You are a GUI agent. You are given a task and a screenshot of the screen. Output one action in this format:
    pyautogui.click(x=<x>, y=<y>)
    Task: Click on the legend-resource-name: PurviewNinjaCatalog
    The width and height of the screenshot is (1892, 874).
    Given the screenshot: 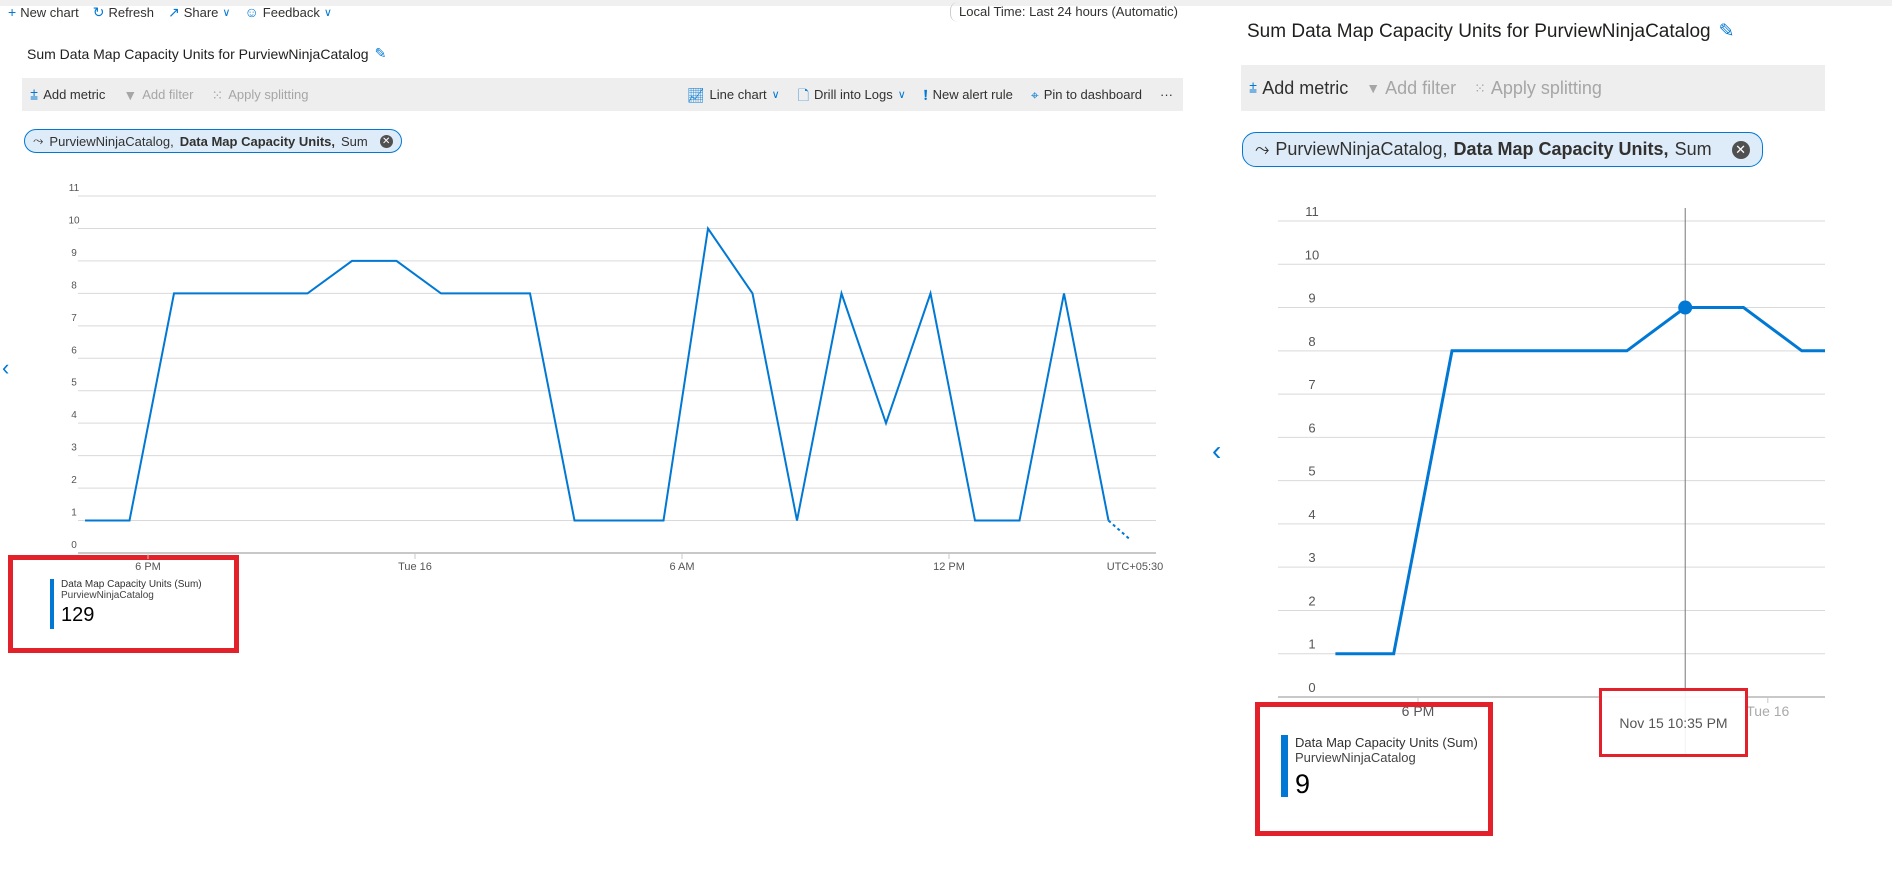 What is the action you would take?
    pyautogui.click(x=1355, y=757)
    